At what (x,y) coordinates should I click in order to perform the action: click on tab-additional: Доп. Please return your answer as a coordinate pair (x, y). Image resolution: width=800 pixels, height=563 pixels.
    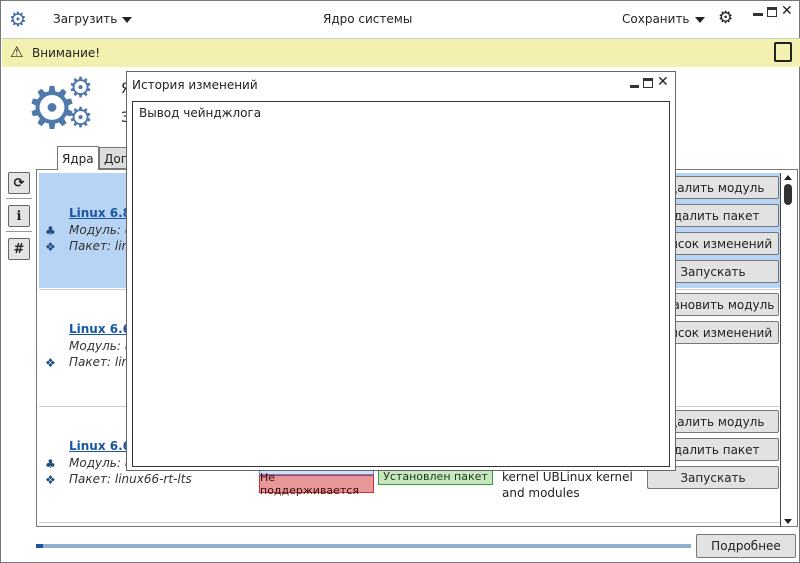
    Looking at the image, I should click on (114, 158).